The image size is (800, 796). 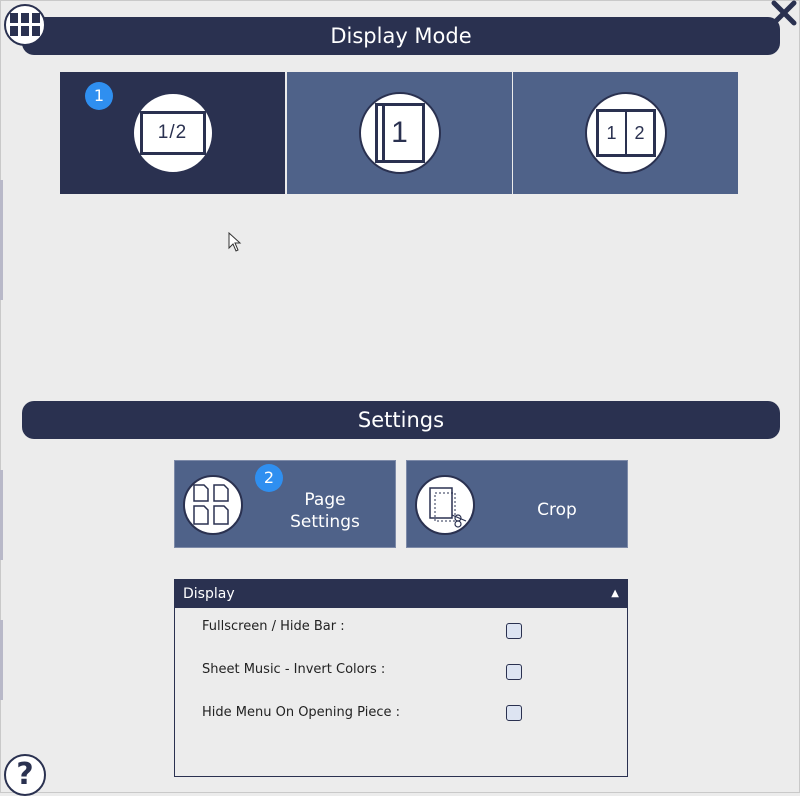 I want to click on single-page-icon: 1, so click(x=399, y=133).